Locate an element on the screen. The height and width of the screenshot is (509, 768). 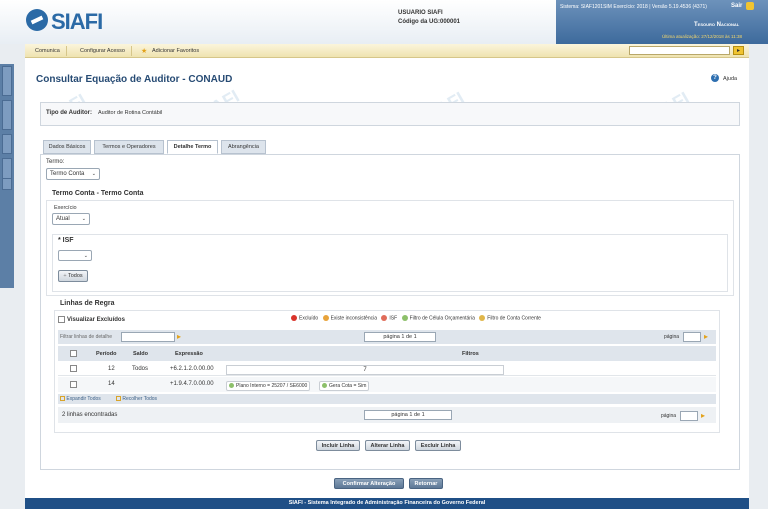
row-filtro: 7 is located at coordinates (365, 370).